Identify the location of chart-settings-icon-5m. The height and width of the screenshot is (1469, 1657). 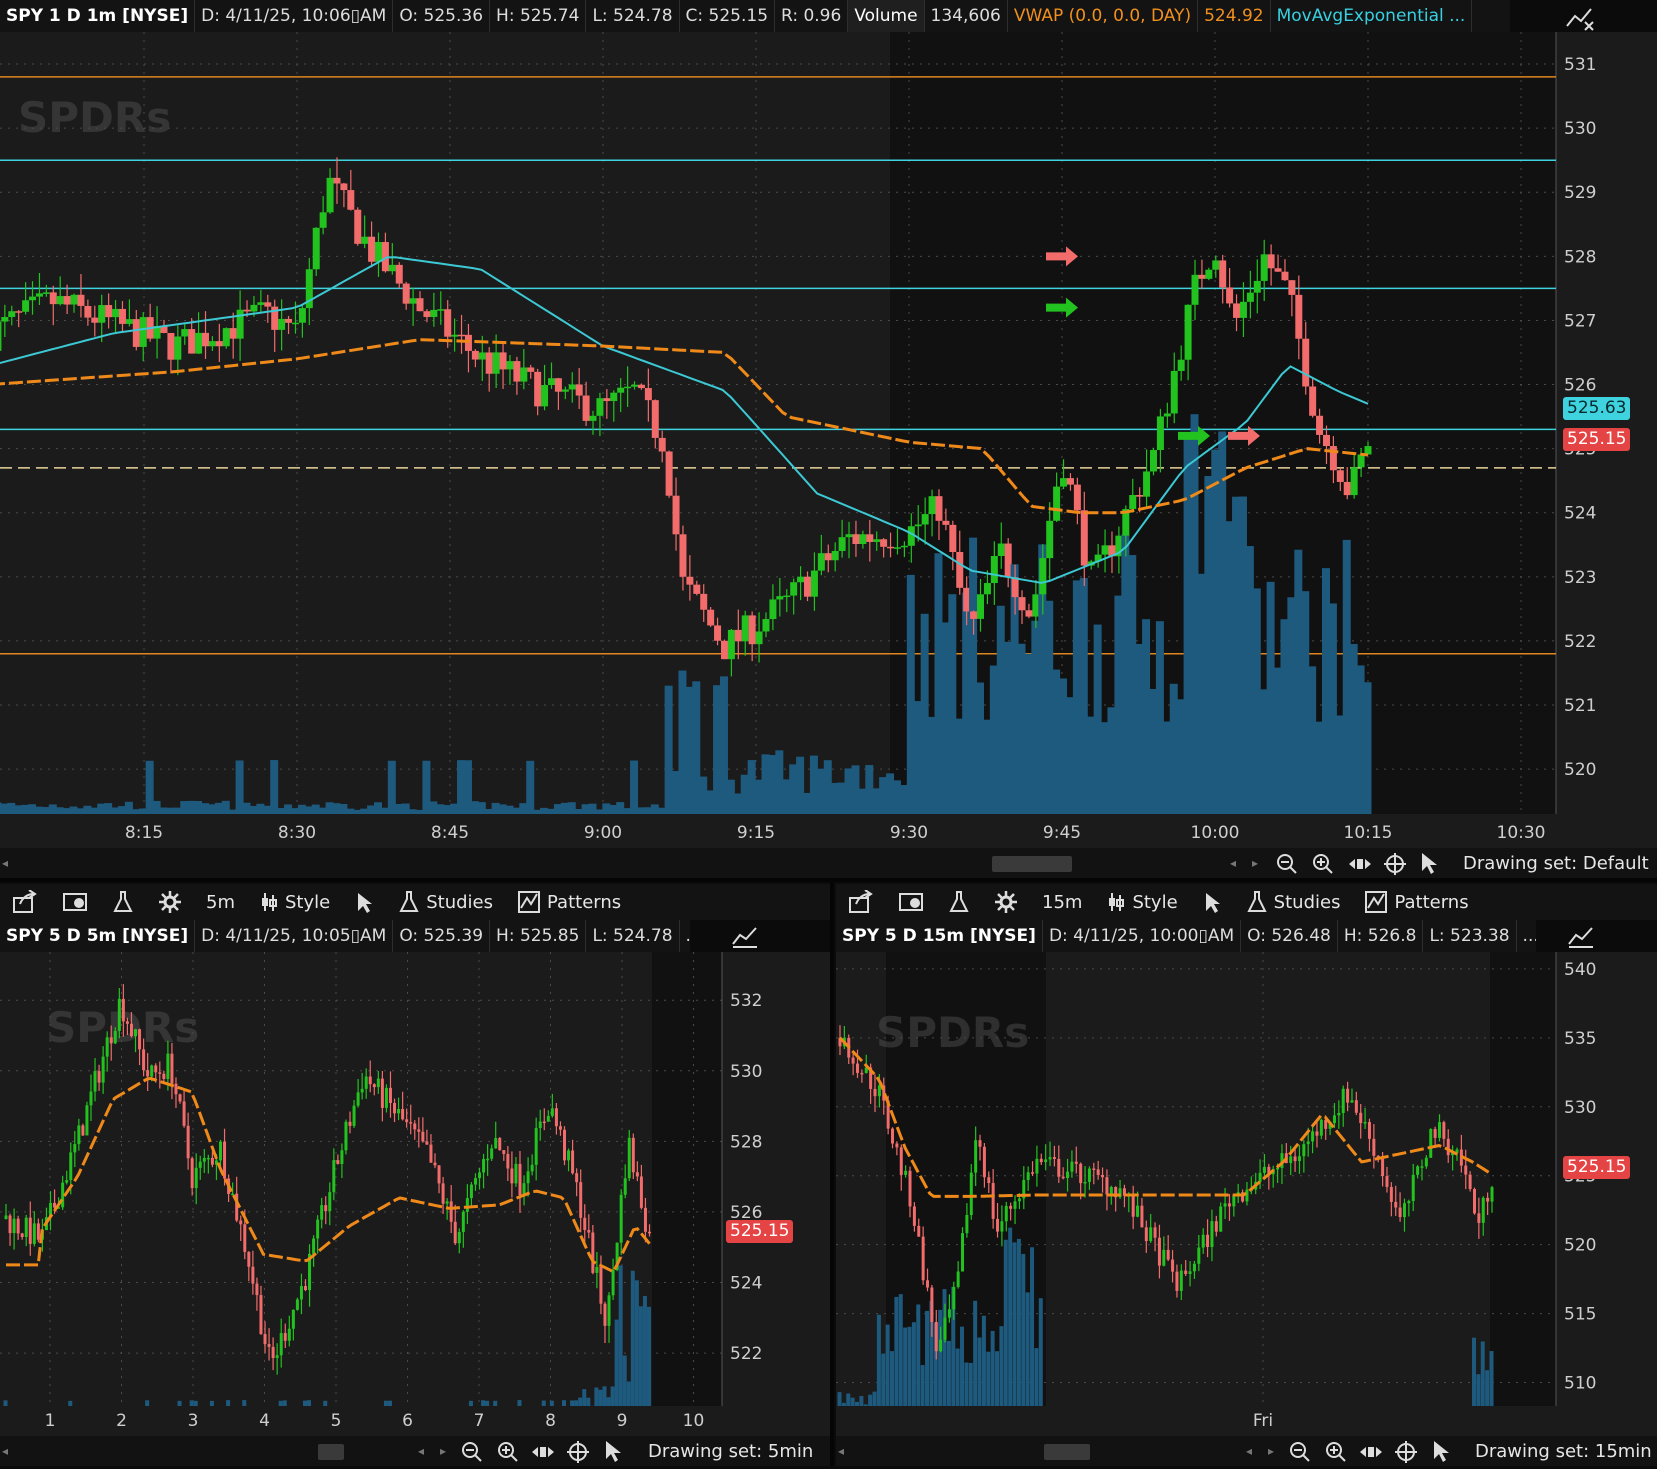
(745, 938).